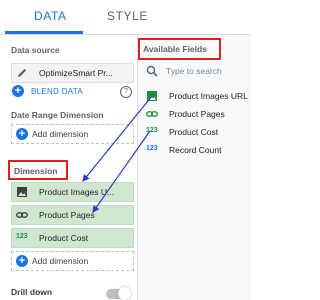  I want to click on date-range-dimension-label: Date Range Dimension, so click(57, 115).